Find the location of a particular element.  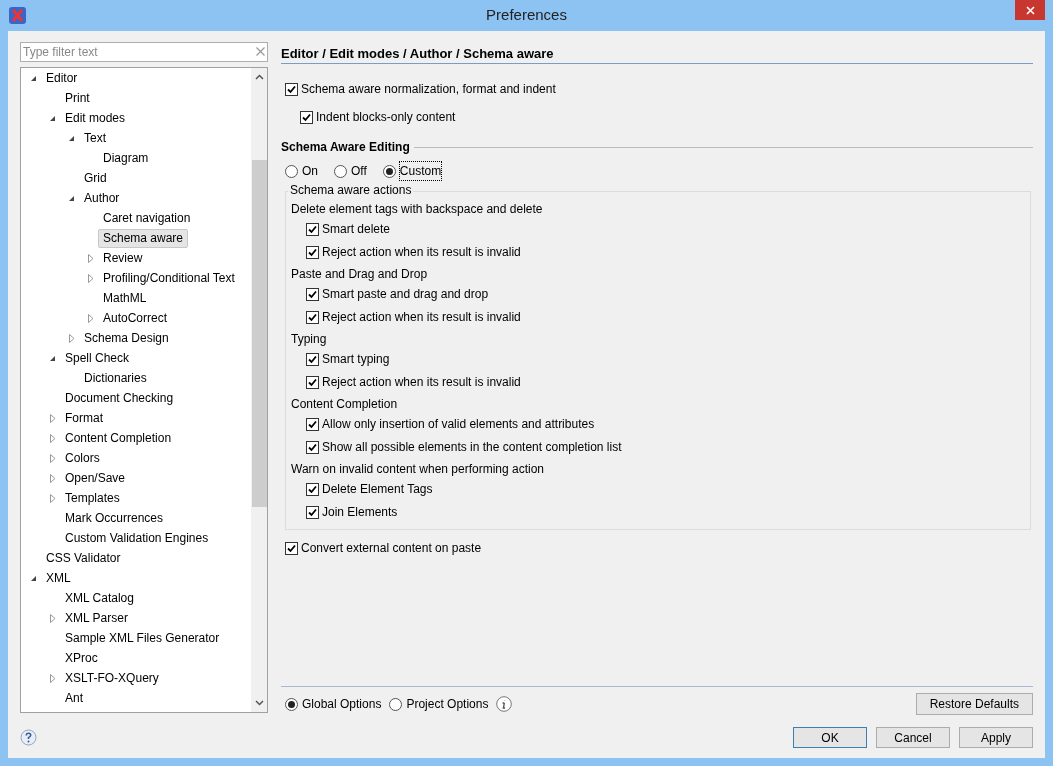

tree-item: Sample XML Files Generator is located at coordinates (142, 638).